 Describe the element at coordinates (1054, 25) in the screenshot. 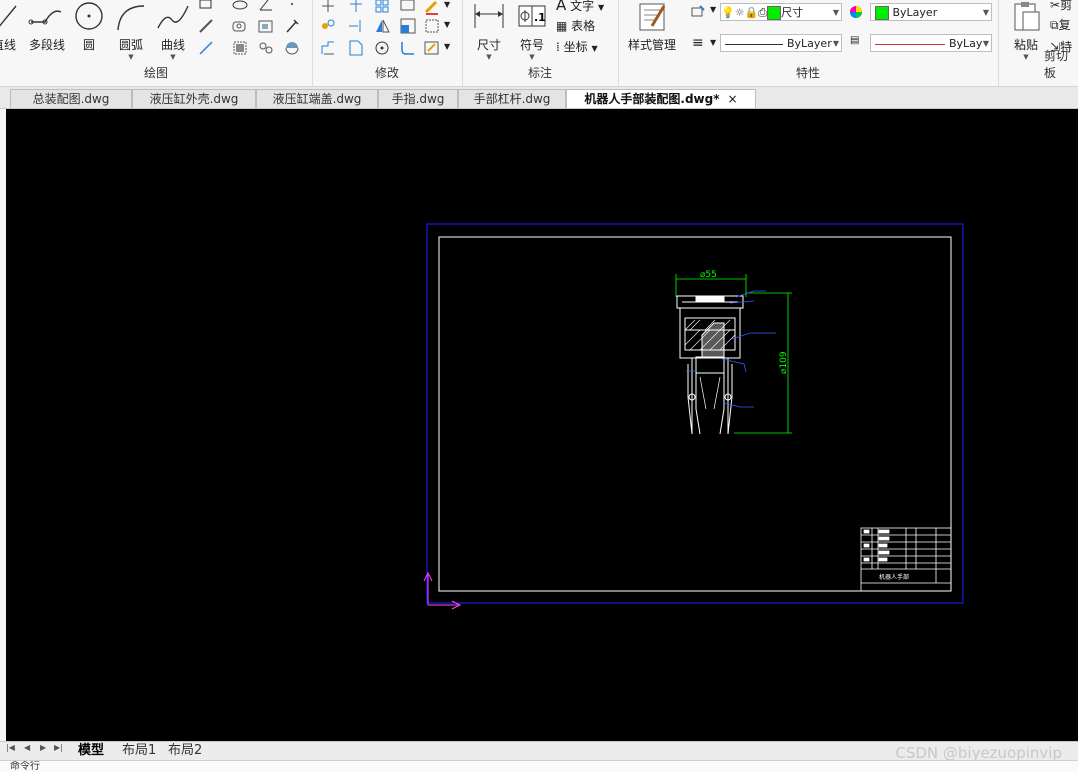

I see `copy-icon: ⧉` at that location.